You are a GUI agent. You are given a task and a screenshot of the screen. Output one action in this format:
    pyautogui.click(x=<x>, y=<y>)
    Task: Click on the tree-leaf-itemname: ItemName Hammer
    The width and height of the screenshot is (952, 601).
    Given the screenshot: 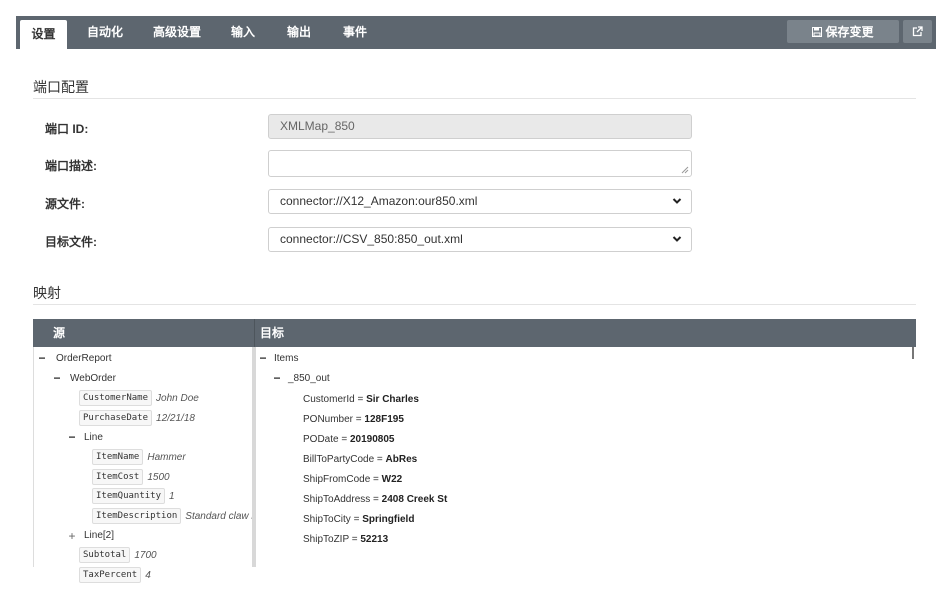 What is the action you would take?
    pyautogui.click(x=139, y=457)
    